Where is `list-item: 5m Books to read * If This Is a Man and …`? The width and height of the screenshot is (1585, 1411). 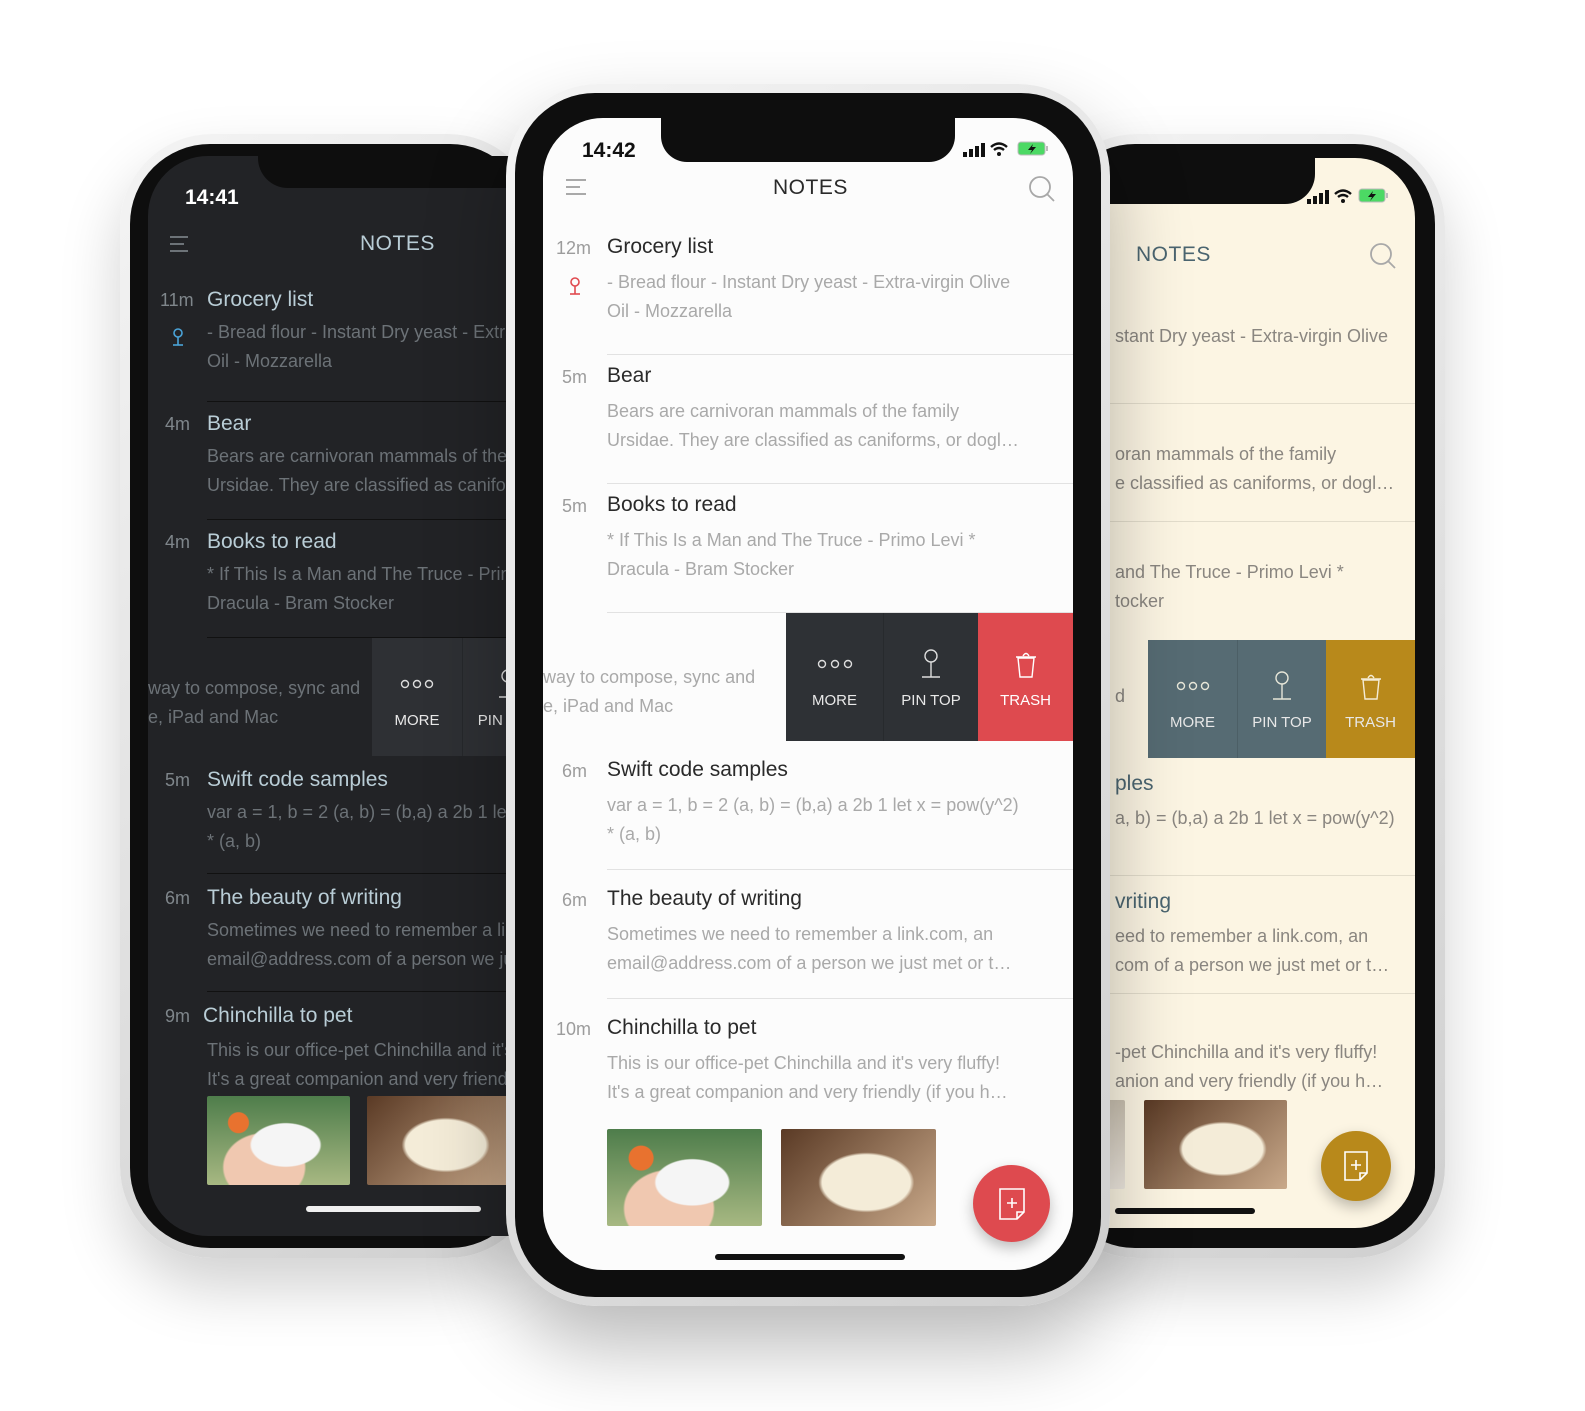
list-item: 5m Books to read * If This Is a Man and … is located at coordinates (808, 548).